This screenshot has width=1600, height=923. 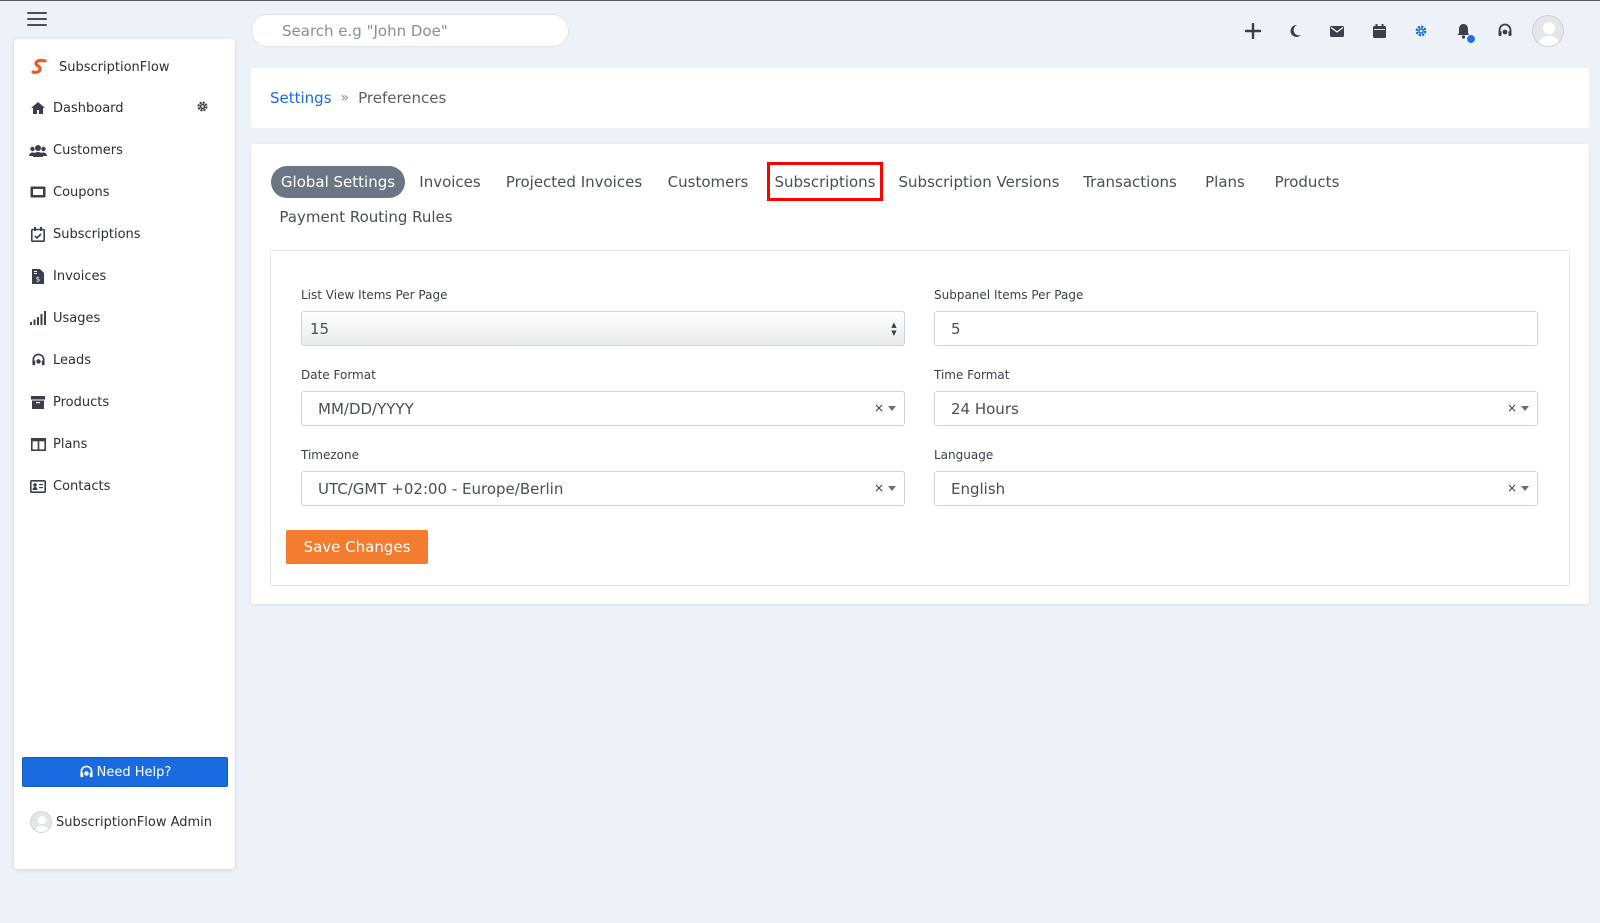 What do you see at coordinates (124, 360) in the screenshot?
I see `sidebar-item-leads: Leads` at bounding box center [124, 360].